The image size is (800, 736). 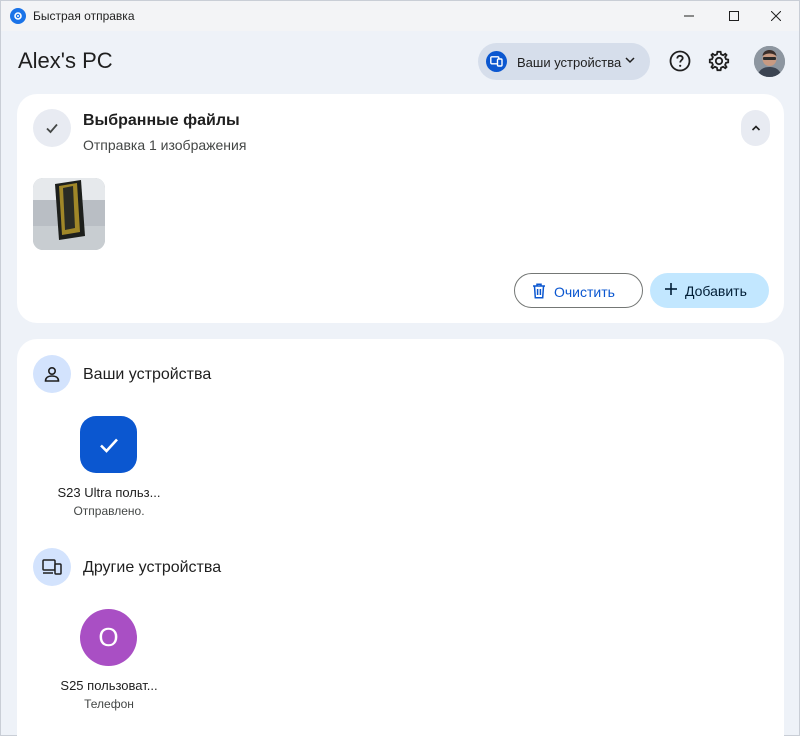 What do you see at coordinates (84, 16) in the screenshot?
I see `window-title: Быстрая отправка` at bounding box center [84, 16].